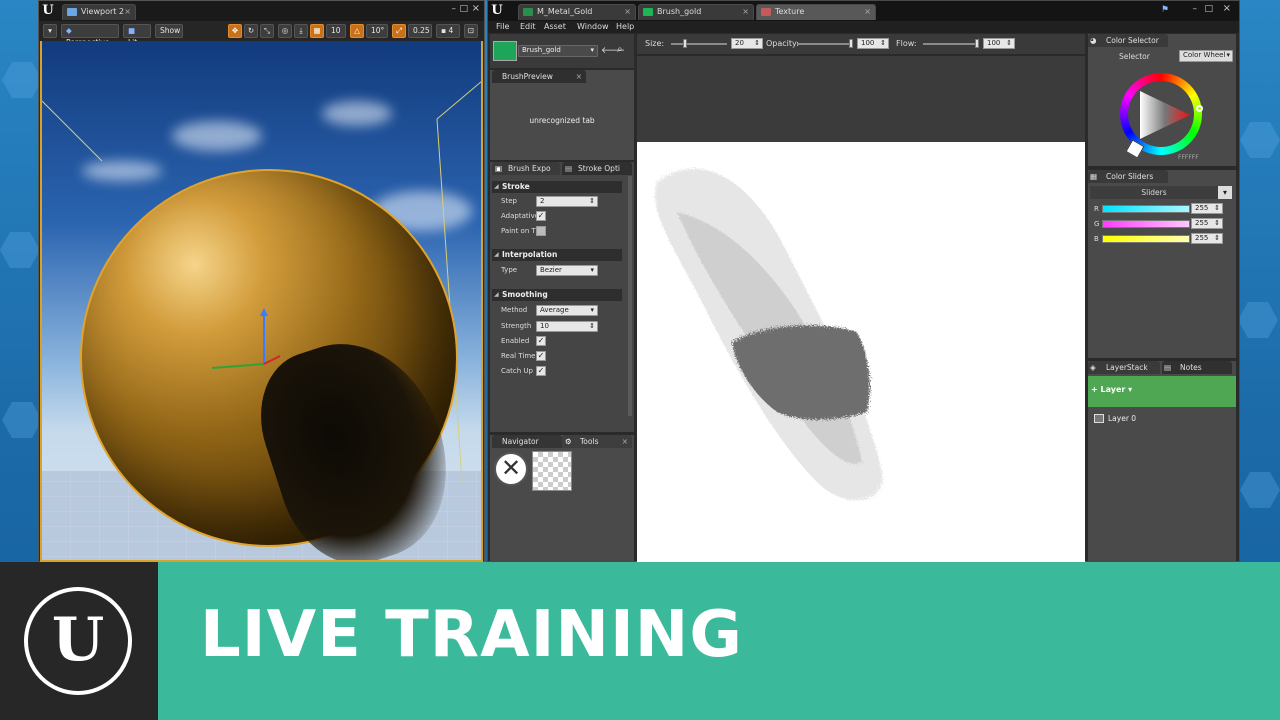  What do you see at coordinates (555, 27) in the screenshot?
I see `menu-asset: Asset` at bounding box center [555, 27].